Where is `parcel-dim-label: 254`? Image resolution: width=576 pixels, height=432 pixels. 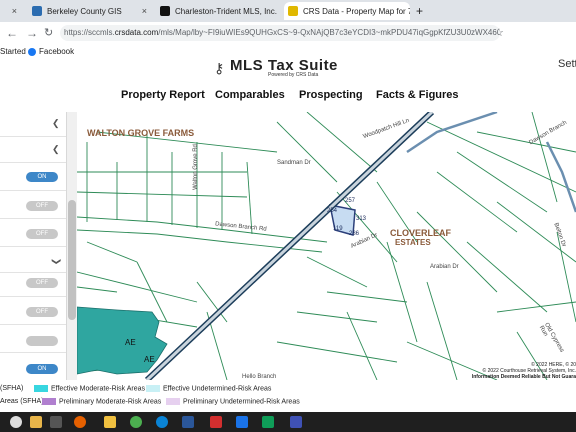
parcel-dim-label: 254 is located at coordinates (332, 211).